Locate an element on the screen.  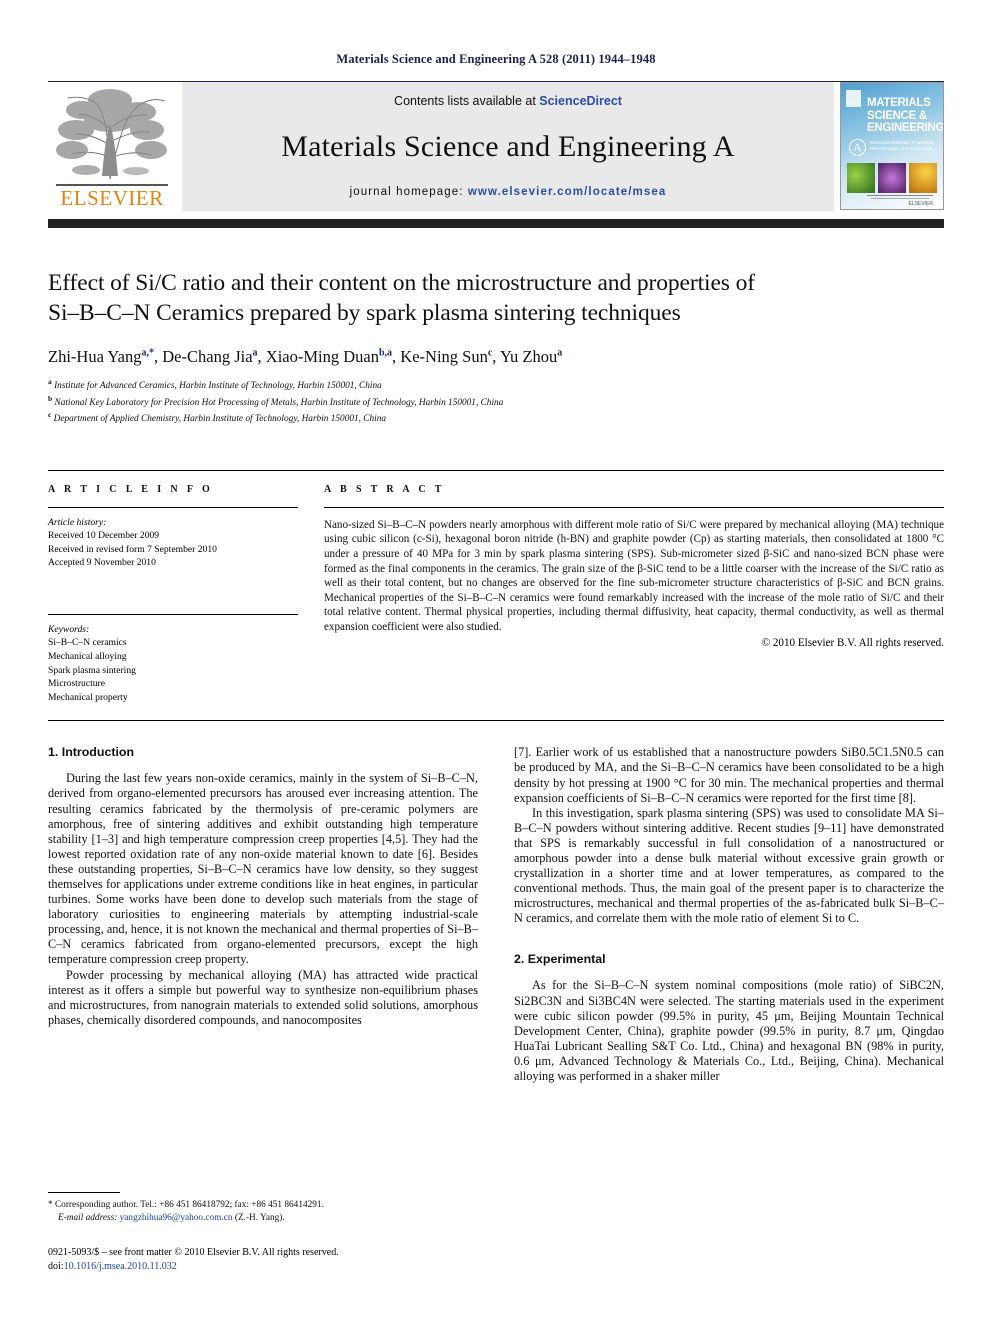
cover-series-badge: A is located at coordinates (857, 147).